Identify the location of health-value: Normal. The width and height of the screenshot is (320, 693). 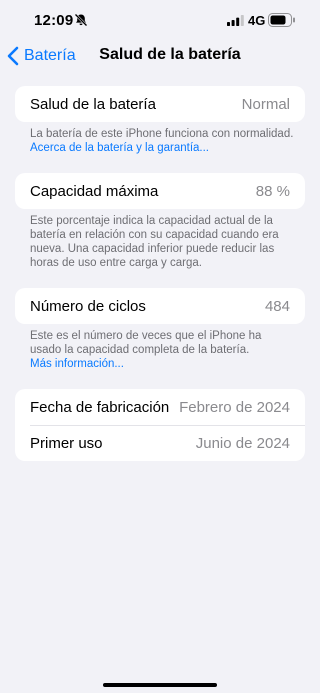
(265, 104).